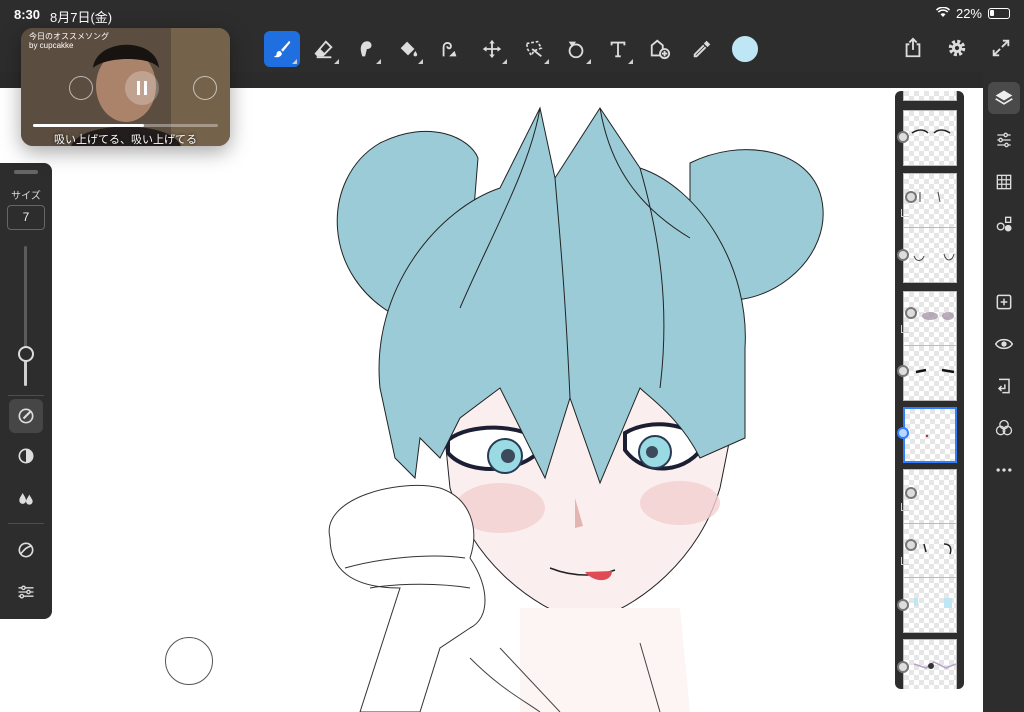 The width and height of the screenshot is (1024, 712). Describe the element at coordinates (205, 88) in the screenshot. I see `skip-forward-icon` at that location.